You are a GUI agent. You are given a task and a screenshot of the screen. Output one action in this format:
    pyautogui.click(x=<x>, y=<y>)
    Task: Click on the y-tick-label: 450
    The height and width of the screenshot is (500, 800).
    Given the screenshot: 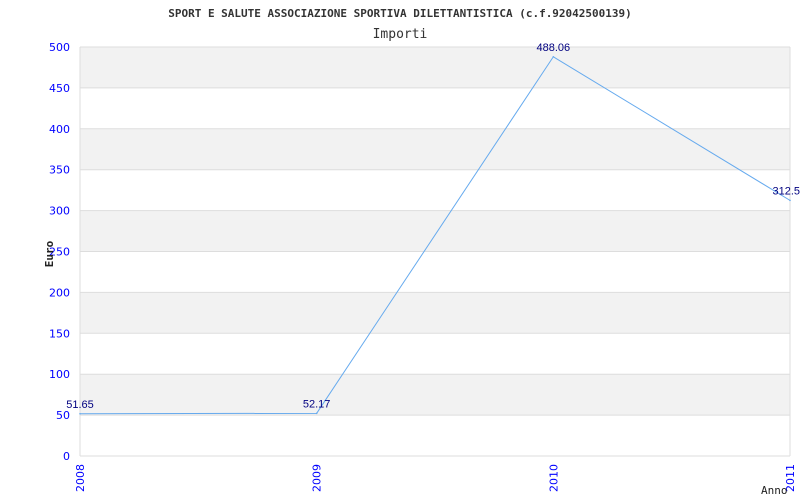 What is the action you would take?
    pyautogui.click(x=59, y=88)
    